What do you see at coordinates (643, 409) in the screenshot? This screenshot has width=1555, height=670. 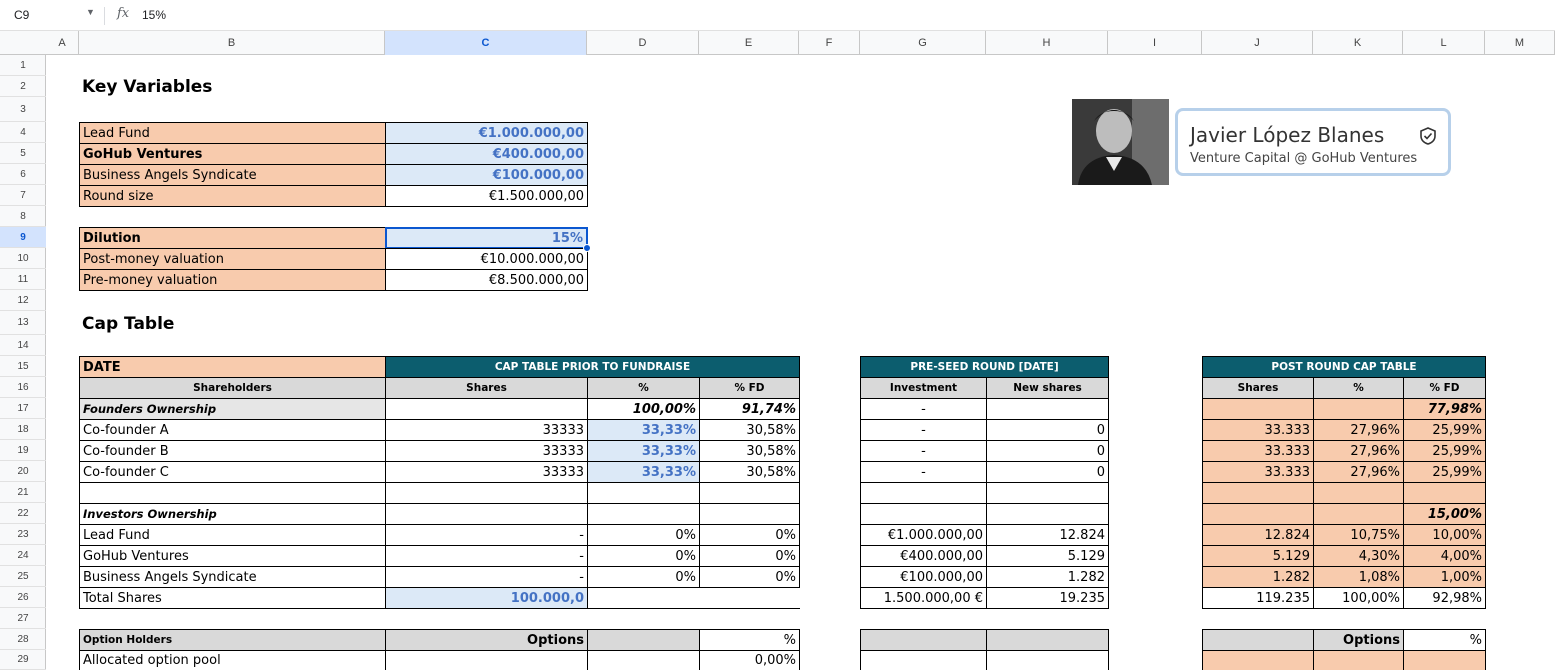 I see `founders-pct: 100,00%` at bounding box center [643, 409].